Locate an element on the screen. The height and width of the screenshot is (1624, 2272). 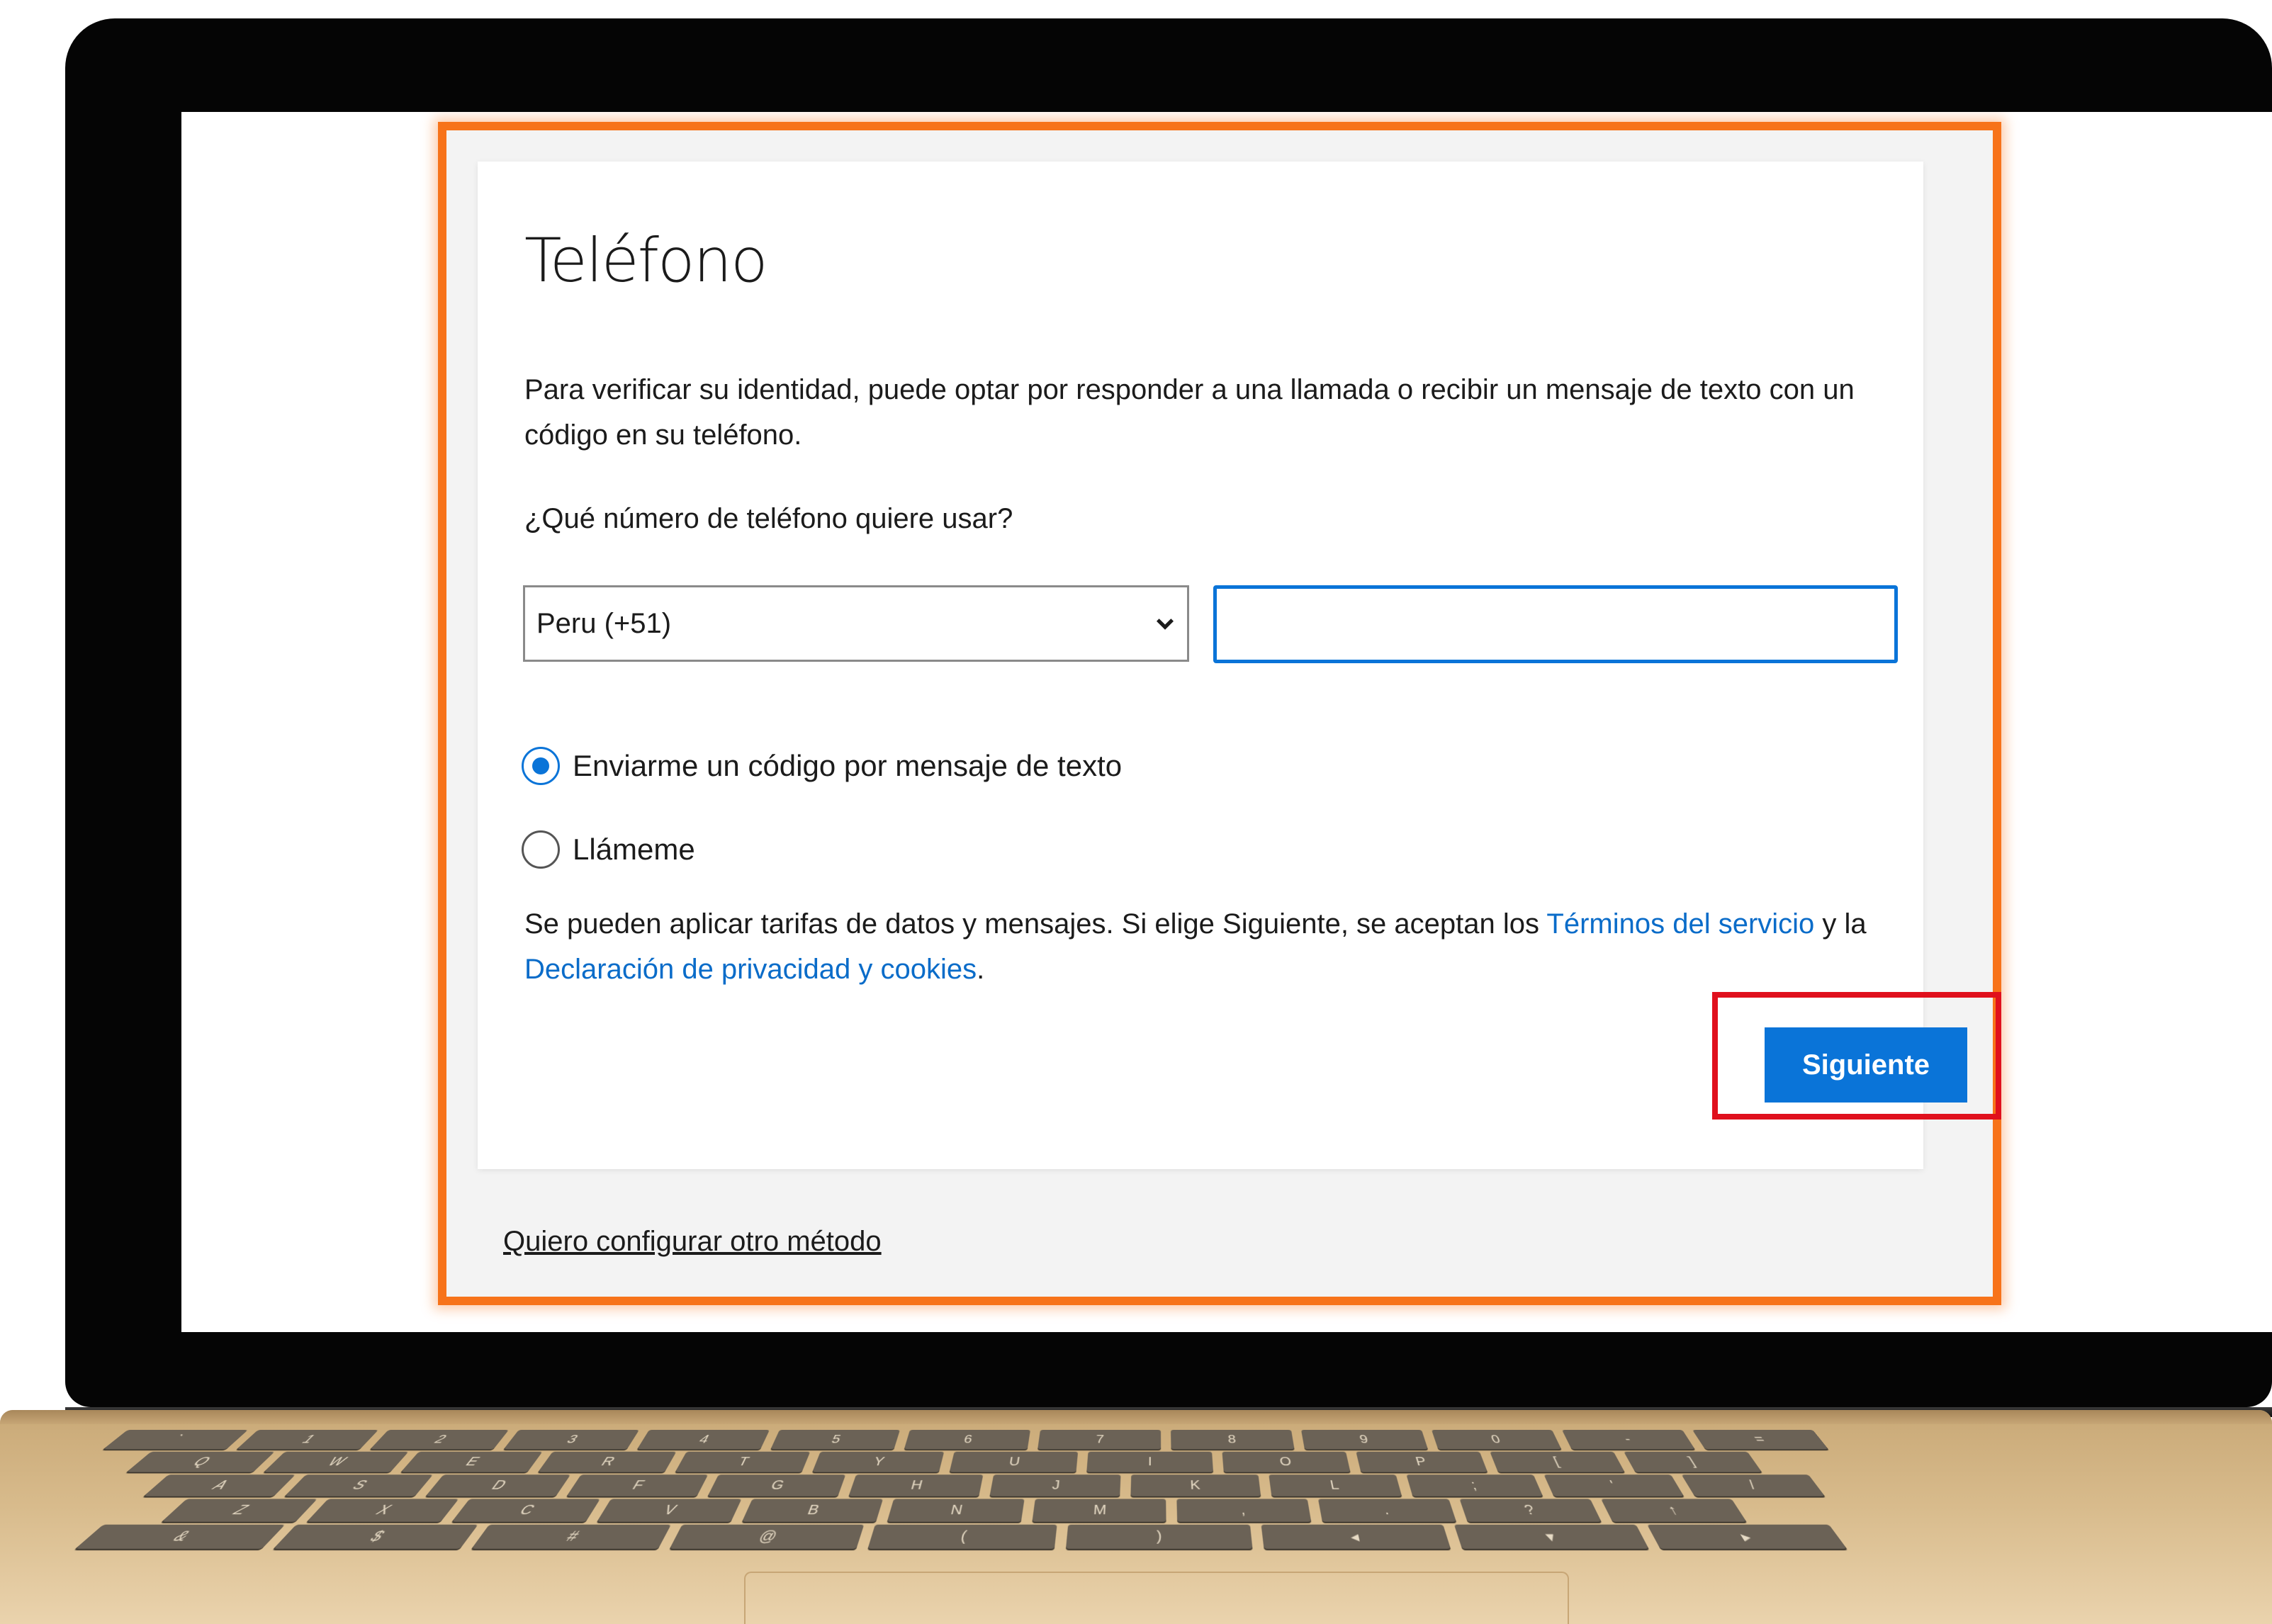
keyboard-key: T is located at coordinates (743, 1462).